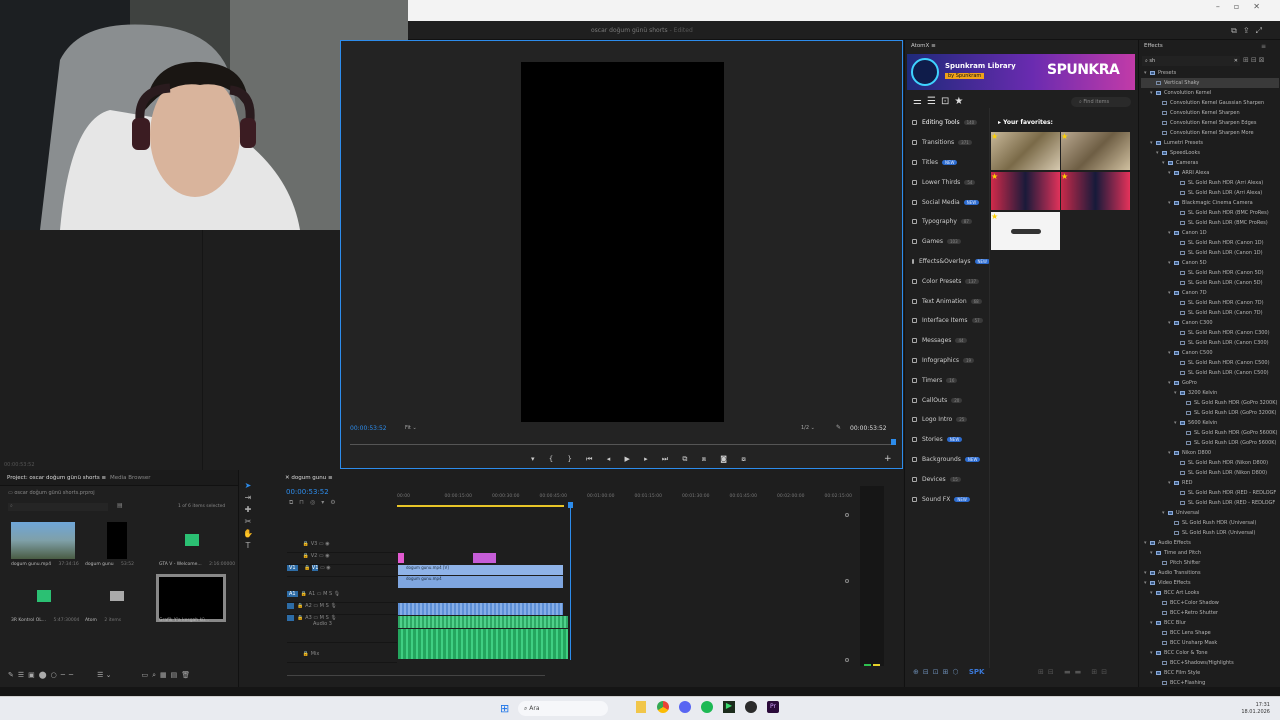 This screenshot has height=720, width=1280. What do you see at coordinates (563, 708) in the screenshot?
I see `taskbar-search: ⌕ Ara` at bounding box center [563, 708].